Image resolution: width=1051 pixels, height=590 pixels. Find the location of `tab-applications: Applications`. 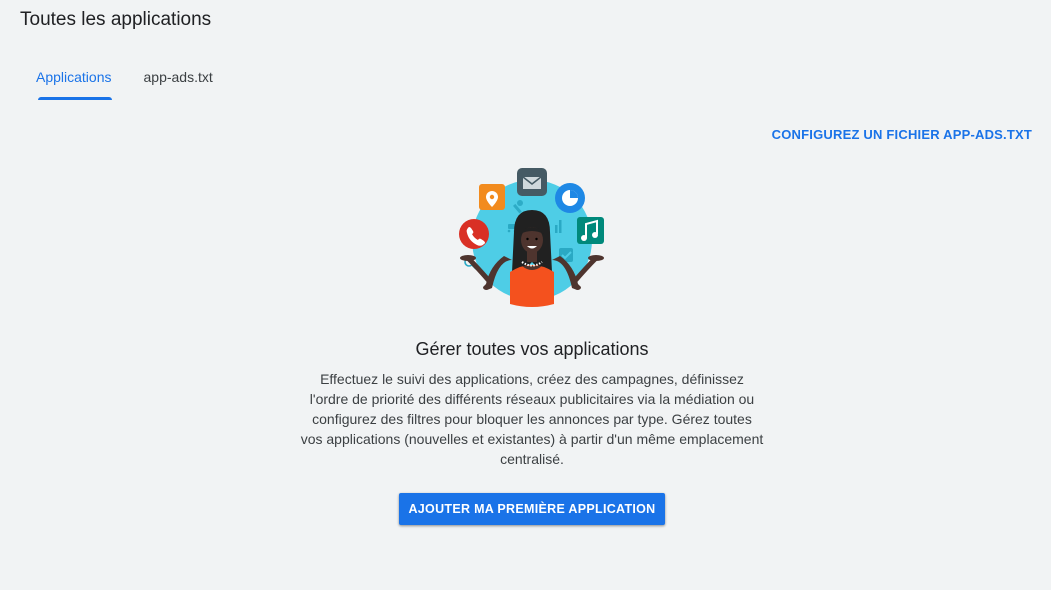

tab-applications: Applications is located at coordinates (74, 85).